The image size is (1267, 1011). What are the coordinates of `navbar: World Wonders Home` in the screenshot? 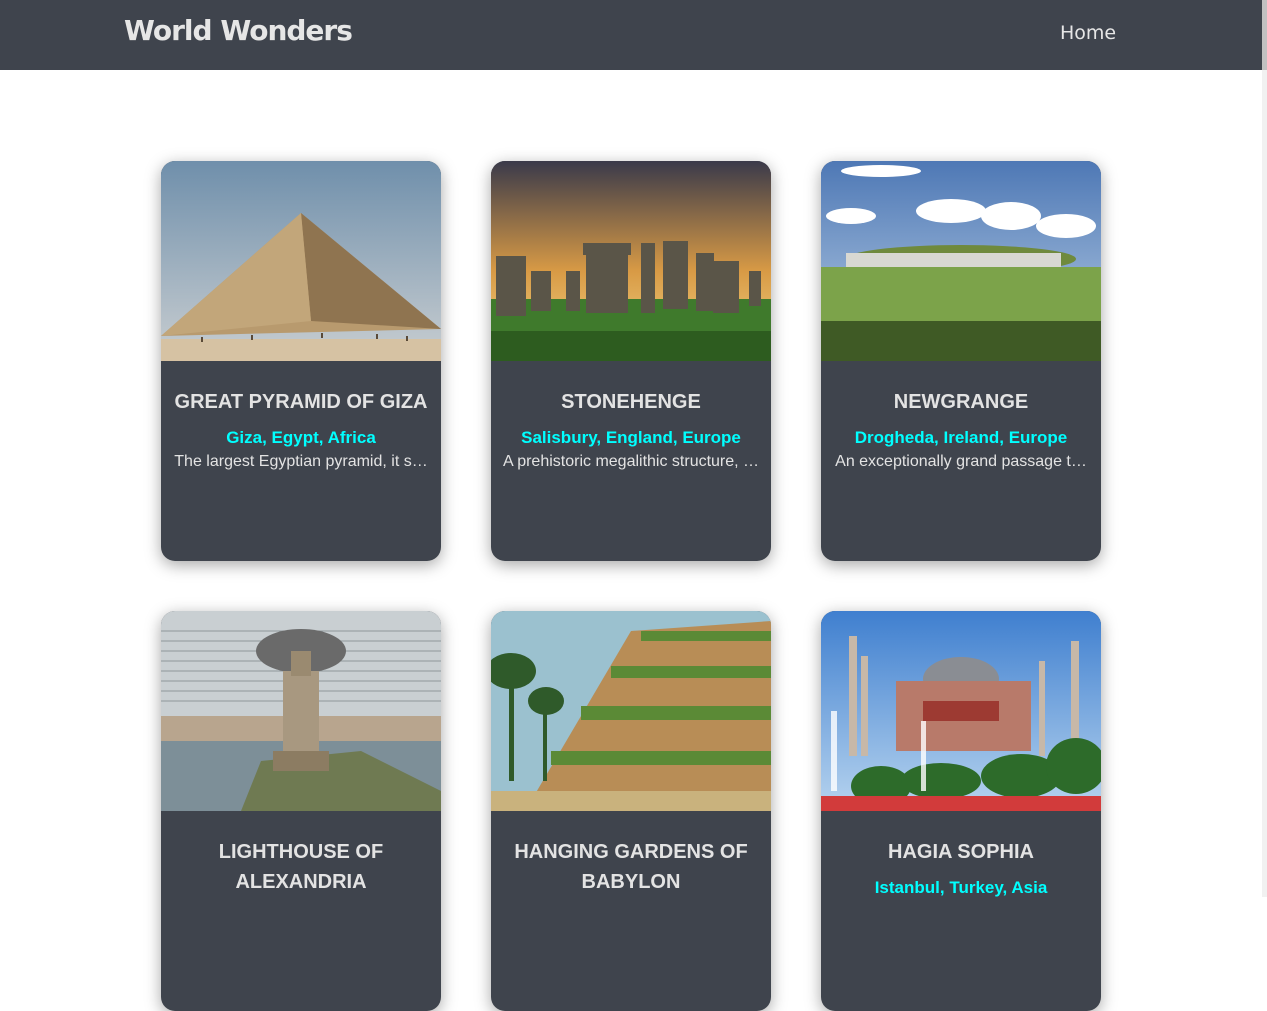 It's located at (631, 35).